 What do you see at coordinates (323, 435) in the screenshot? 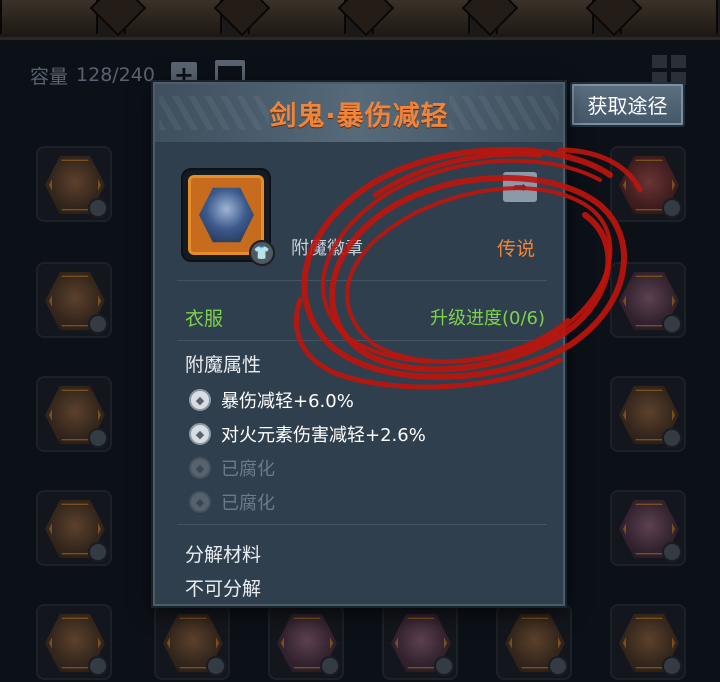
I see `attribute-text: 对火元素伤害减轻+2.6%` at bounding box center [323, 435].